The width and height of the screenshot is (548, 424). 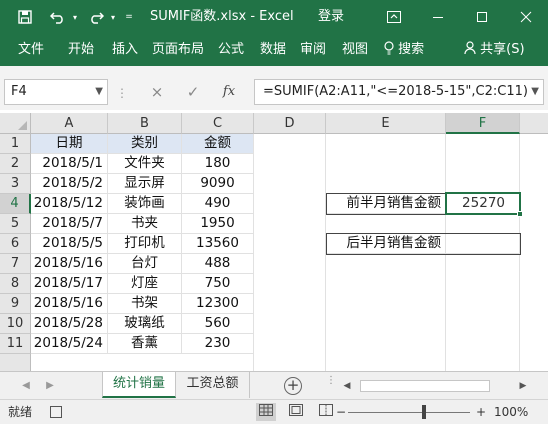 I want to click on zoom-out-button: −, so click(x=341, y=412).